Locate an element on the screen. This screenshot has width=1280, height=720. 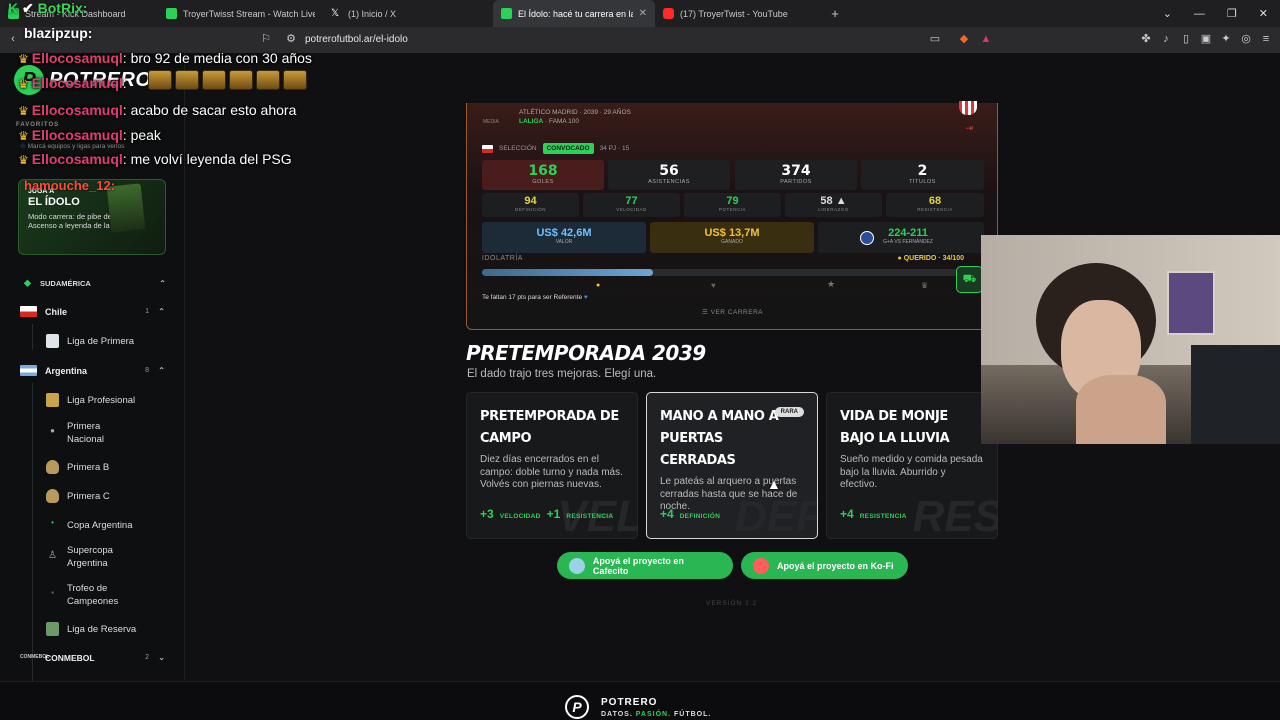
country-count: 8 is located at coordinates (147, 370).